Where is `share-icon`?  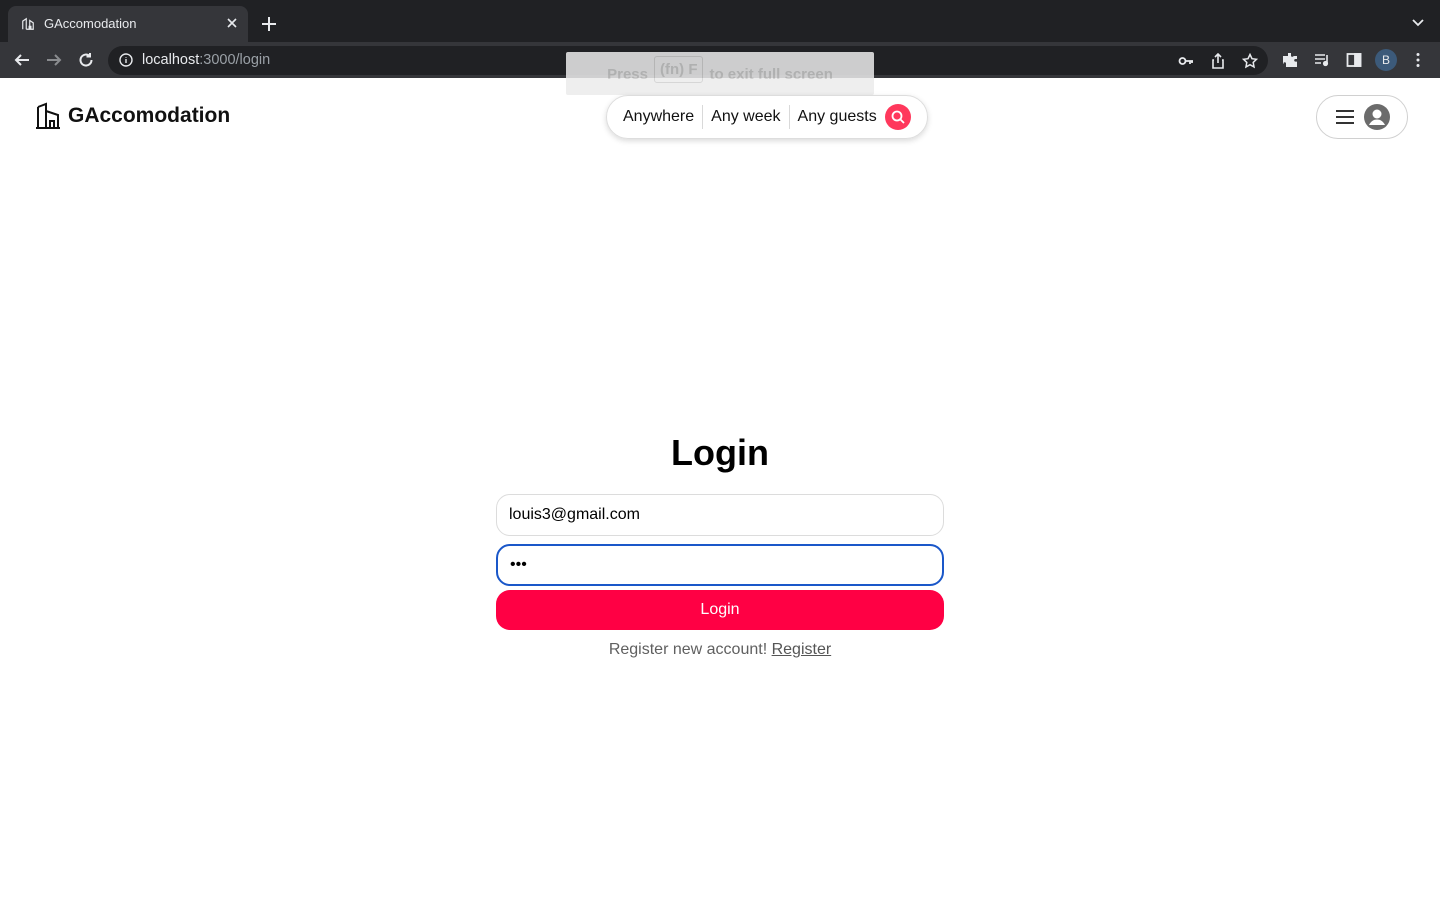
share-icon is located at coordinates (1218, 61).